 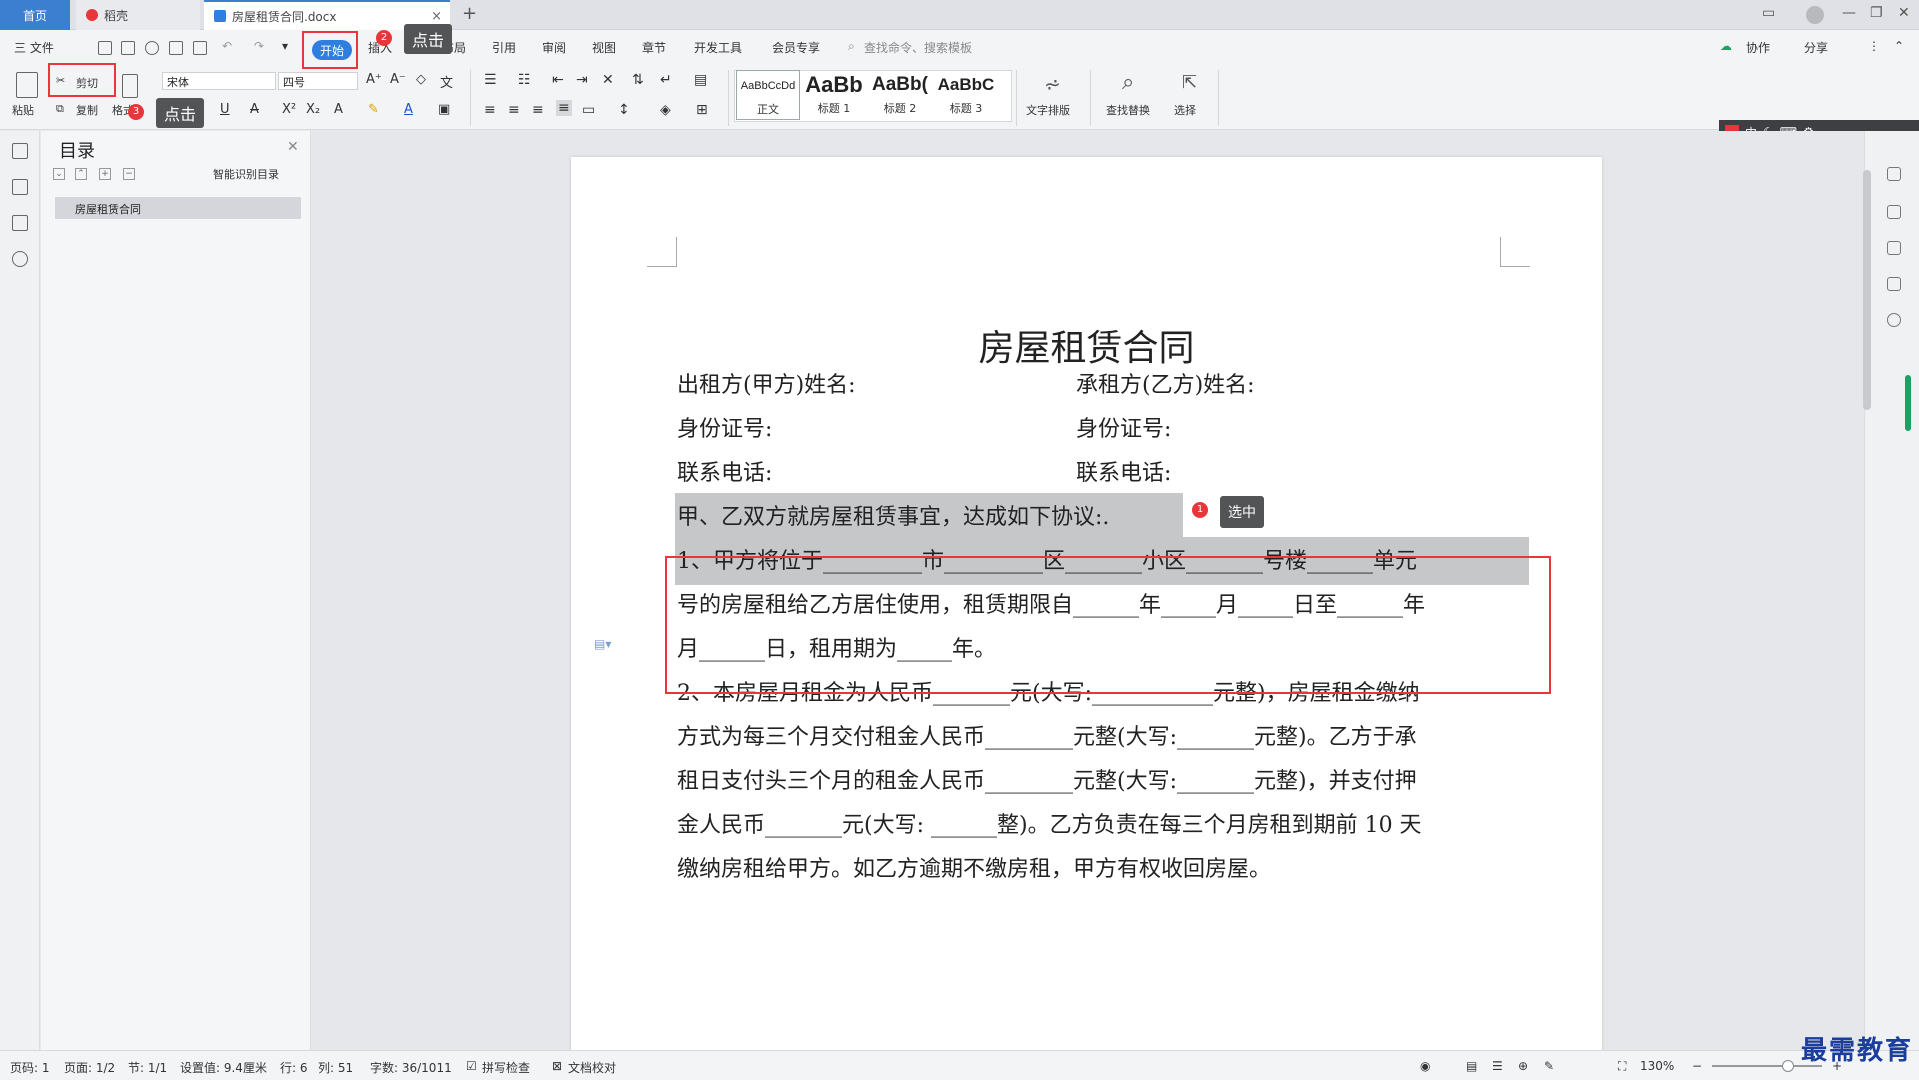 What do you see at coordinates (259, 46) in the screenshot?
I see `redo-icon: ↷` at bounding box center [259, 46].